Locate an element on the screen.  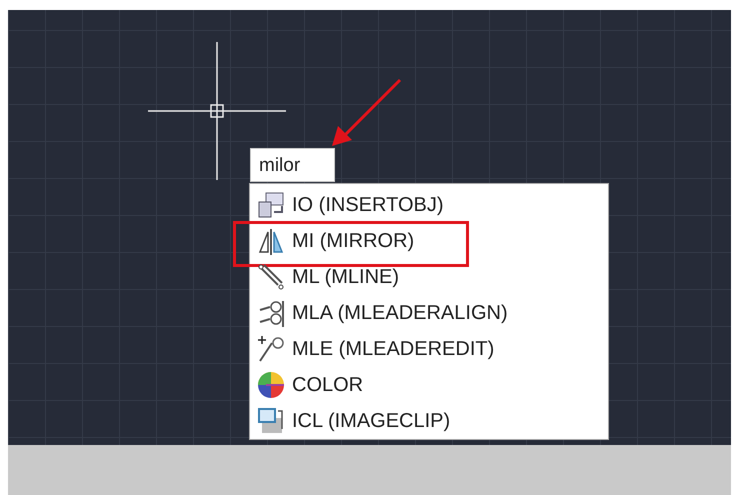
suggestion-item: ML (MLINE) is located at coordinates (346, 277).